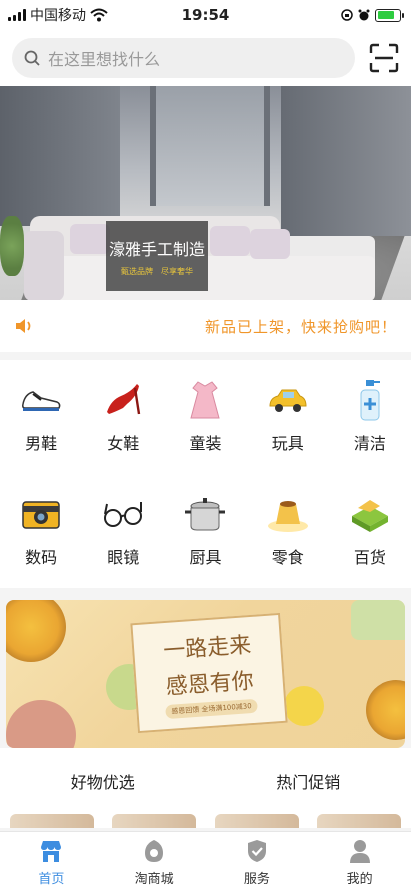 The width and height of the screenshot is (411, 893). What do you see at coordinates (41, 557) in the screenshot?
I see `category-label: 数码` at bounding box center [41, 557].